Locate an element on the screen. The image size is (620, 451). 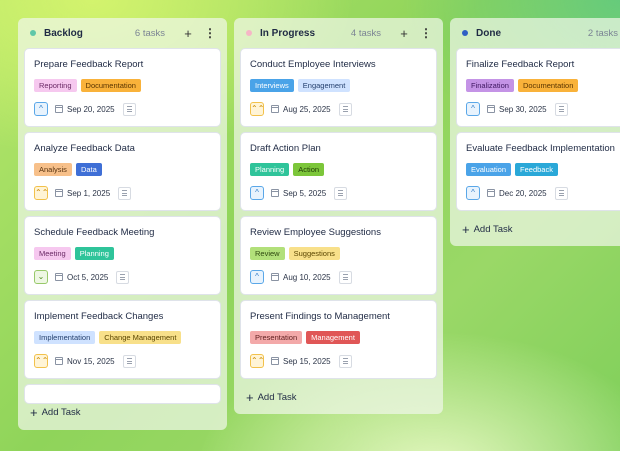
tag-badge: Planning is located at coordinates (270, 169).